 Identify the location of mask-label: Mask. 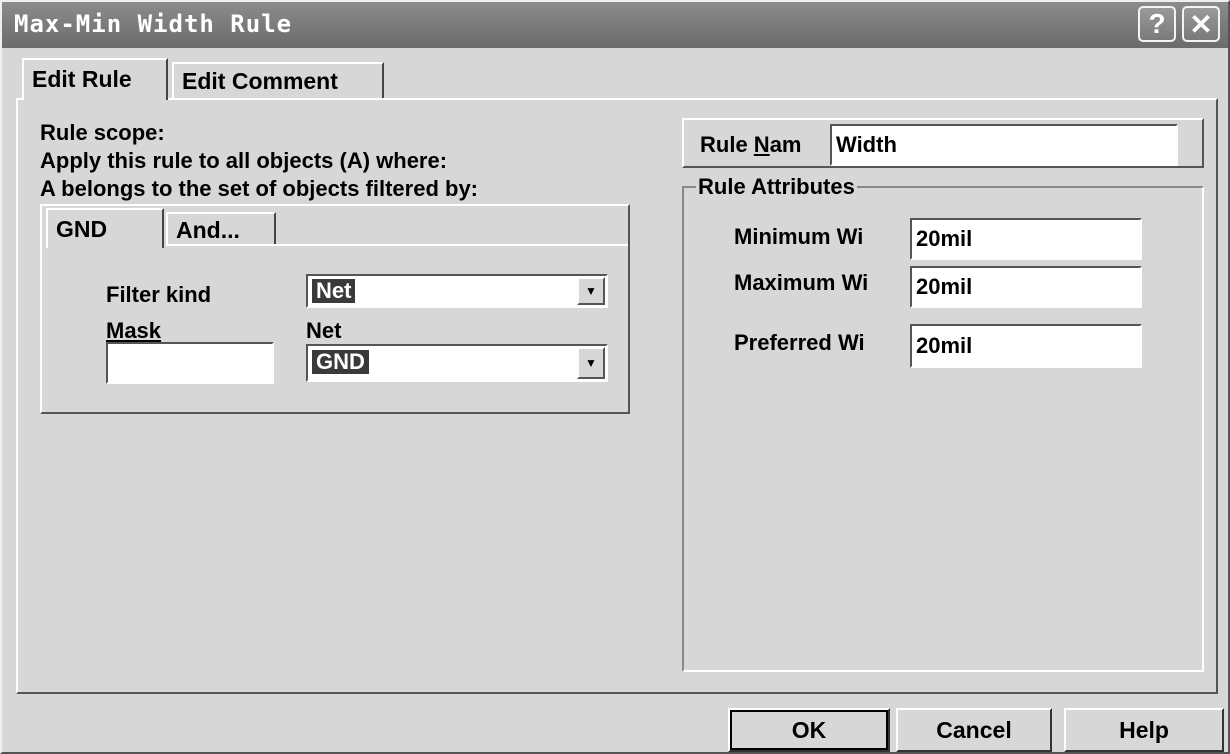
(133, 331).